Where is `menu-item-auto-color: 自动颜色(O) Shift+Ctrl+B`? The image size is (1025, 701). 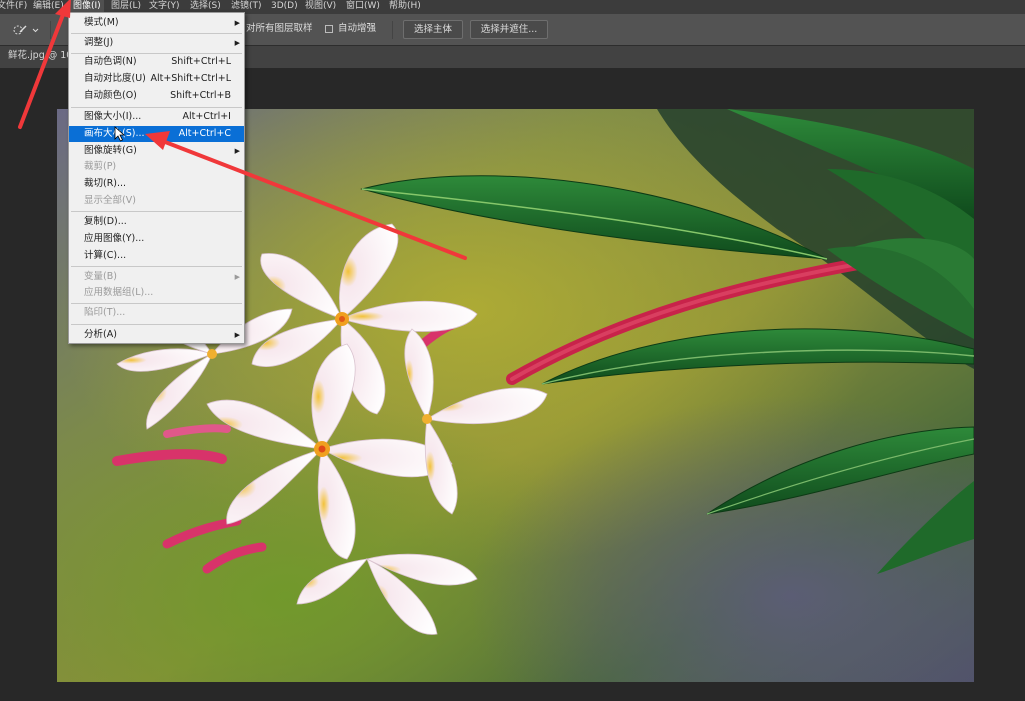
menu-item-auto-color: 自动颜色(O) Shift+Ctrl+B is located at coordinates (156, 96).